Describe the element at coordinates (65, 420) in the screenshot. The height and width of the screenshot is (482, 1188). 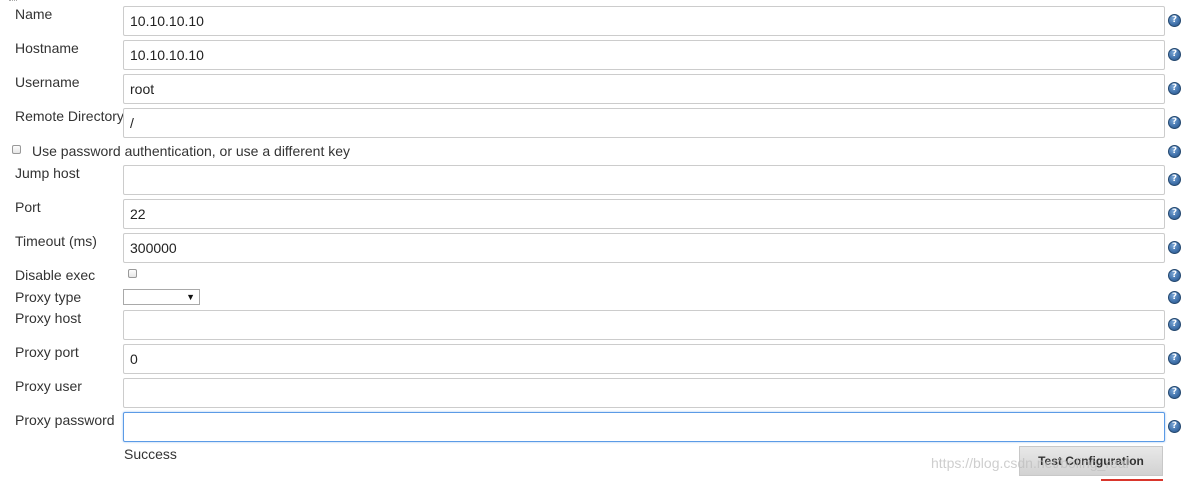
I see `proxy-password-label: Proxy password` at that location.